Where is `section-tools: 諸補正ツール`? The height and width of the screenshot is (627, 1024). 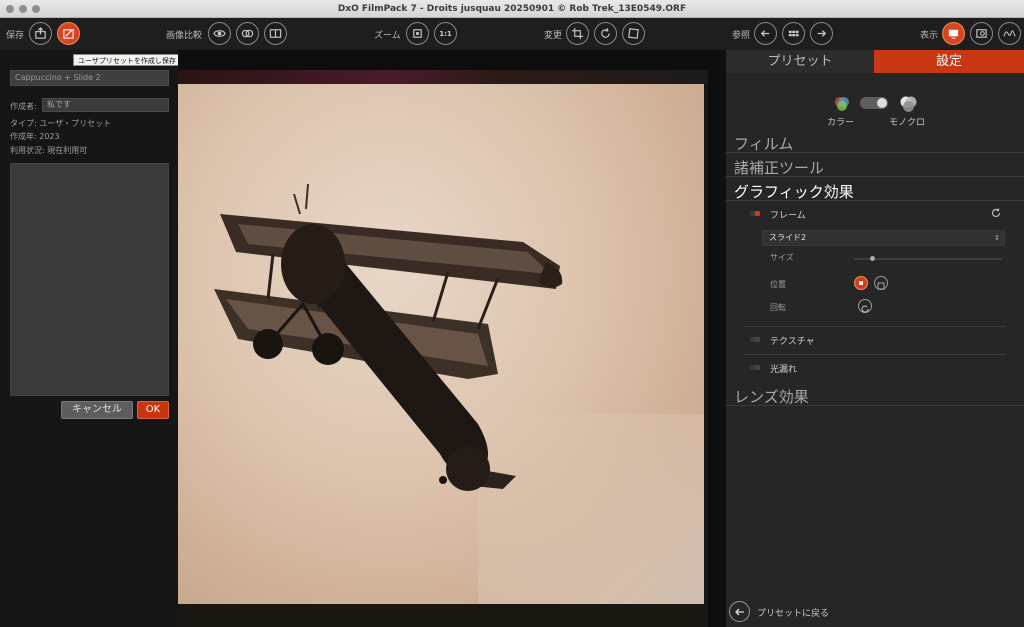 section-tools: 諸補正ツール is located at coordinates (875, 167).